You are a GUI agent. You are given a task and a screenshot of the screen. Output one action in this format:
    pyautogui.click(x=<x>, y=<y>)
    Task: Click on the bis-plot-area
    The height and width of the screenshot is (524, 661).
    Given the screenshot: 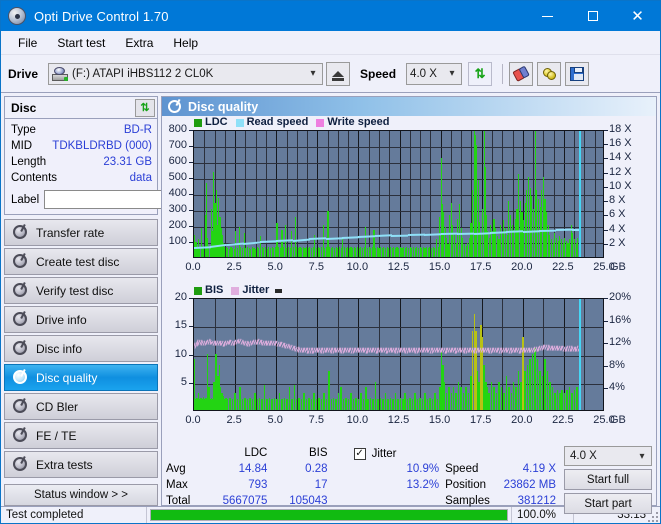 What is the action you would take?
    pyautogui.click(x=398, y=354)
    